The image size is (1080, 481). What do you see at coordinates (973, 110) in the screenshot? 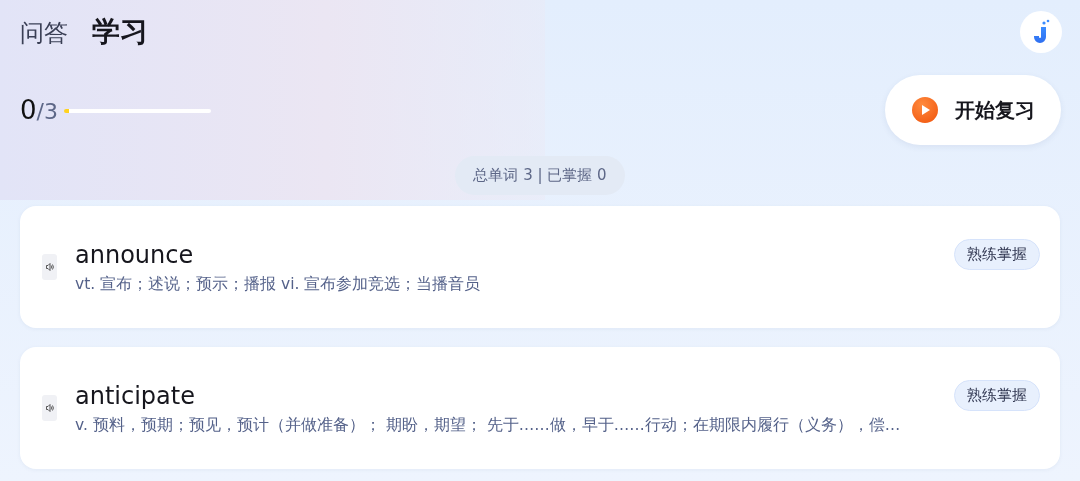
I see `start-review-button: 开始复习` at bounding box center [973, 110].